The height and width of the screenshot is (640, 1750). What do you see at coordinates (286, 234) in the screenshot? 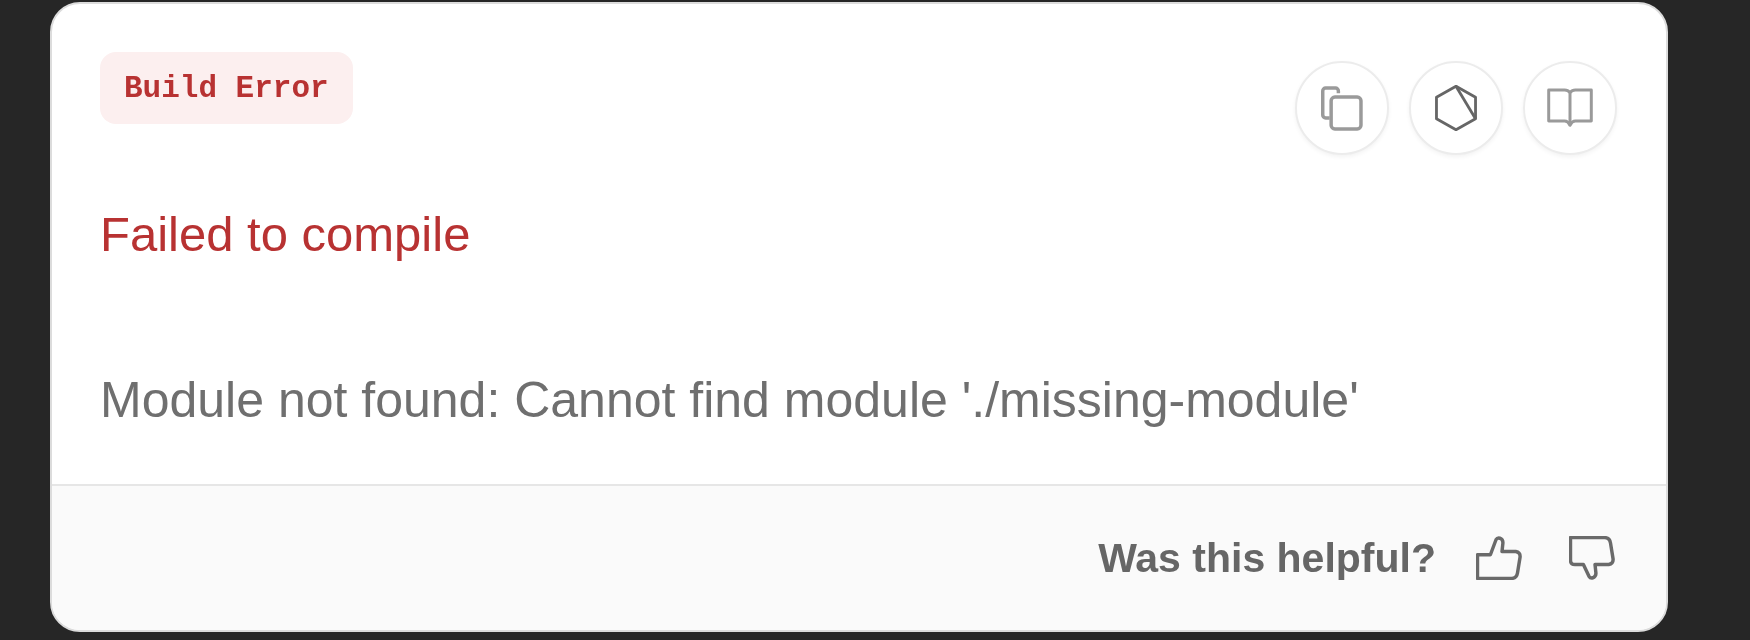
I see `error-title: Failed to compile` at bounding box center [286, 234].